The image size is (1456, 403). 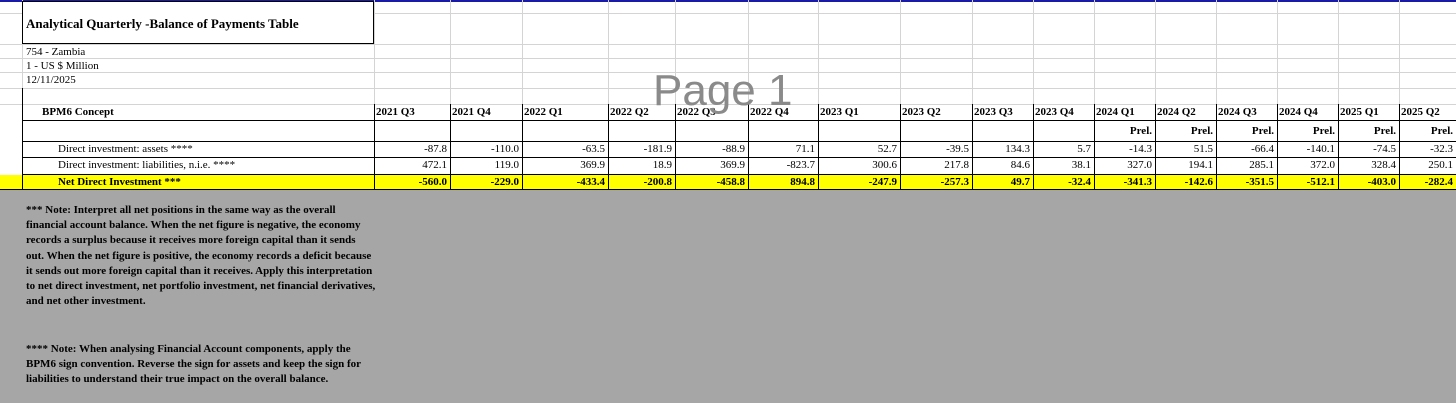 What do you see at coordinates (739, 120) in the screenshot?
I see `header-border-line` at bounding box center [739, 120].